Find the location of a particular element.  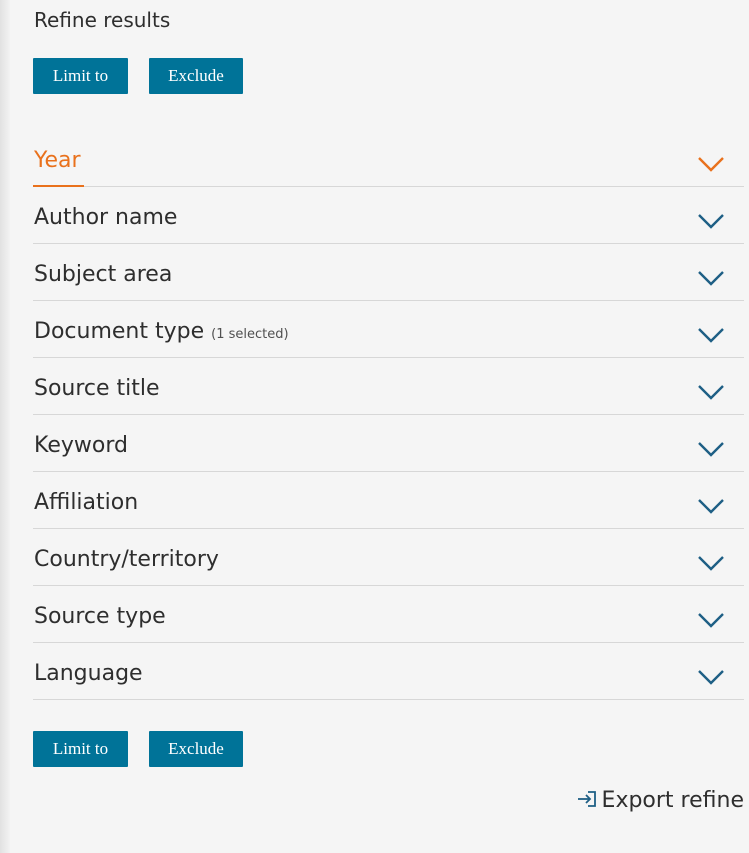

facet-subject-area: Subject area is located at coordinates (388, 272).